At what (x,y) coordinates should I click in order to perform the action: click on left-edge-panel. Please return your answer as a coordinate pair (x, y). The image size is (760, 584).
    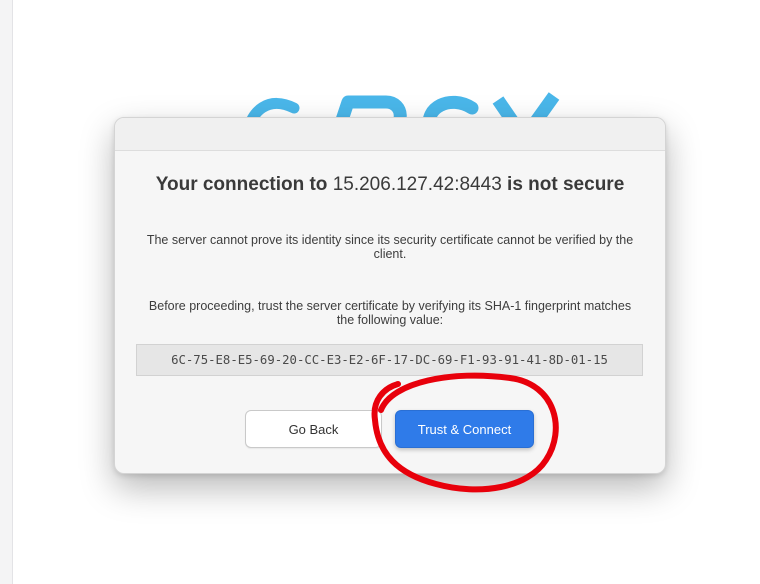
    Looking at the image, I should click on (6, 292).